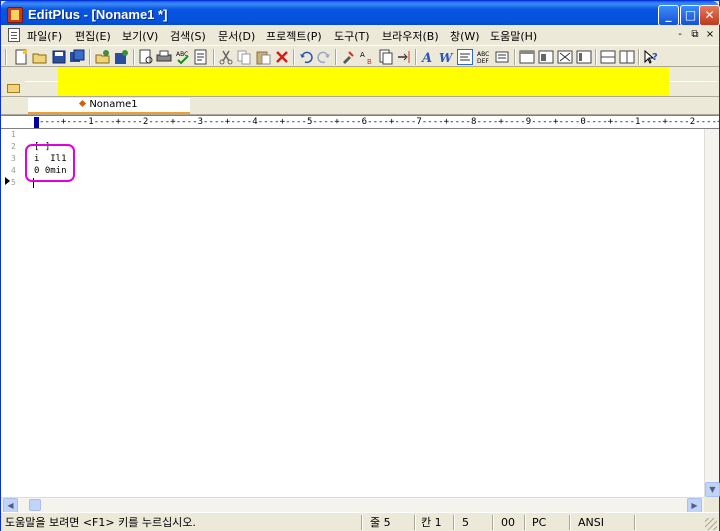  I want to click on open-folder-icon, so click(40, 57).